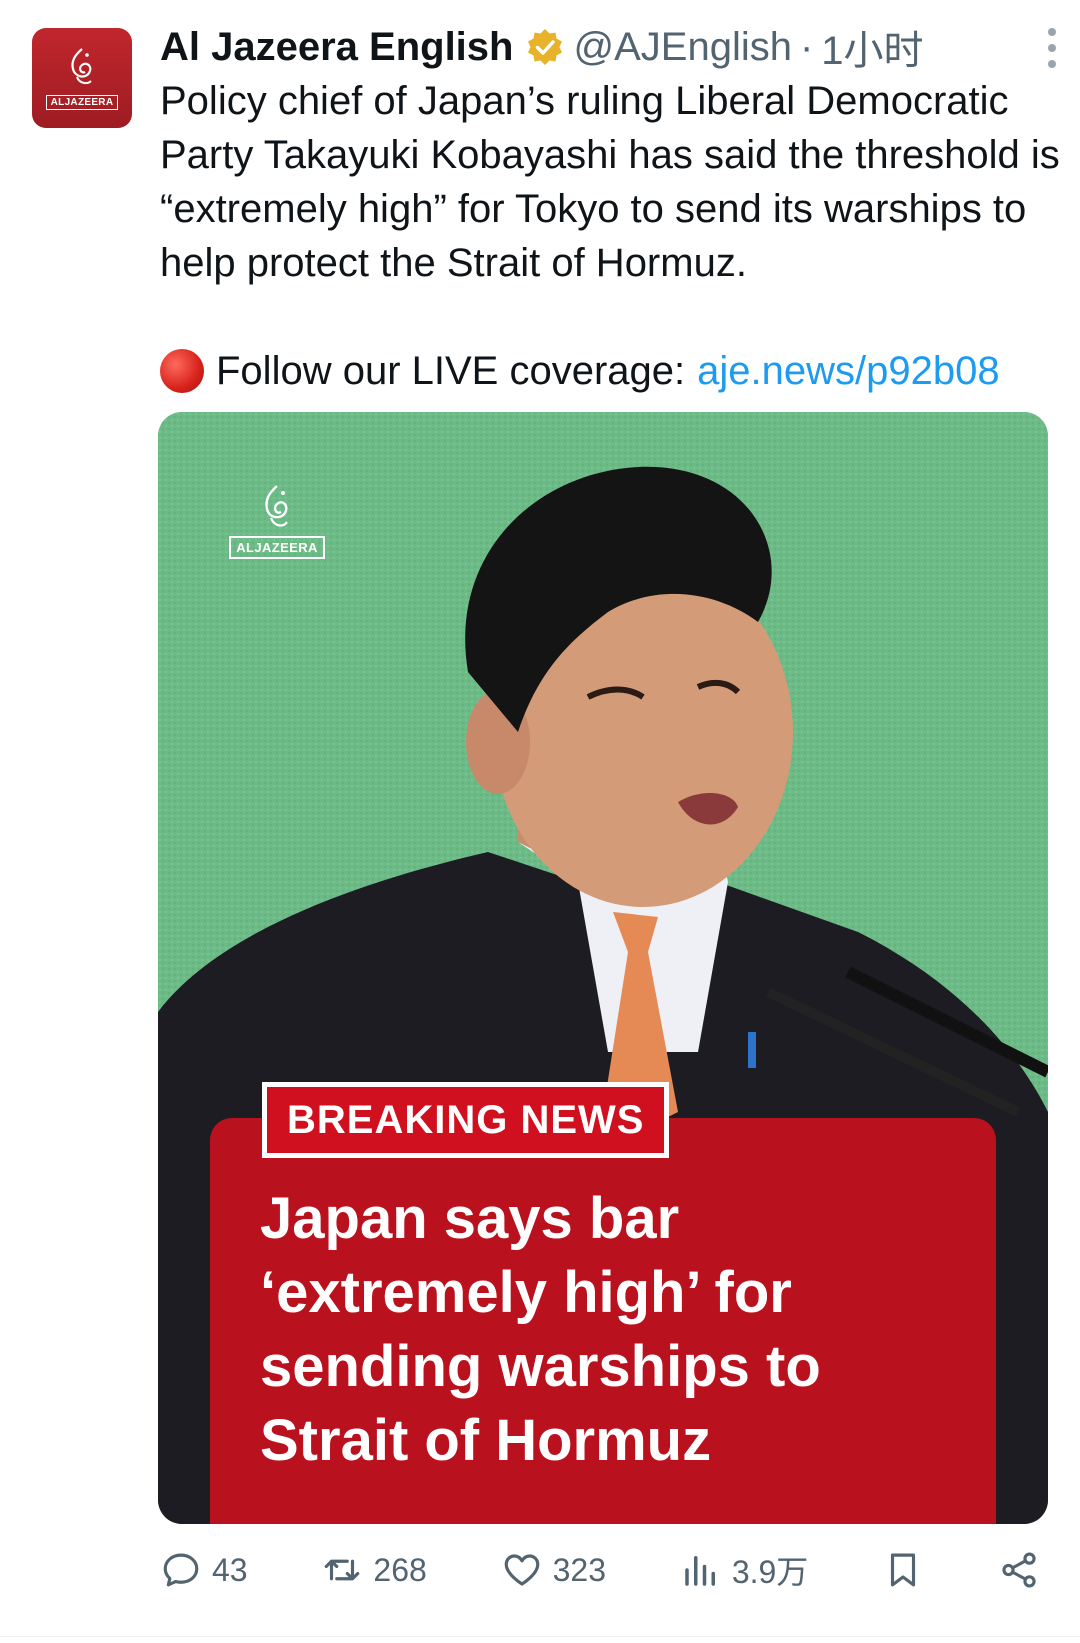 The width and height of the screenshot is (1080, 1643). I want to click on bookmark-button, so click(903, 1570).